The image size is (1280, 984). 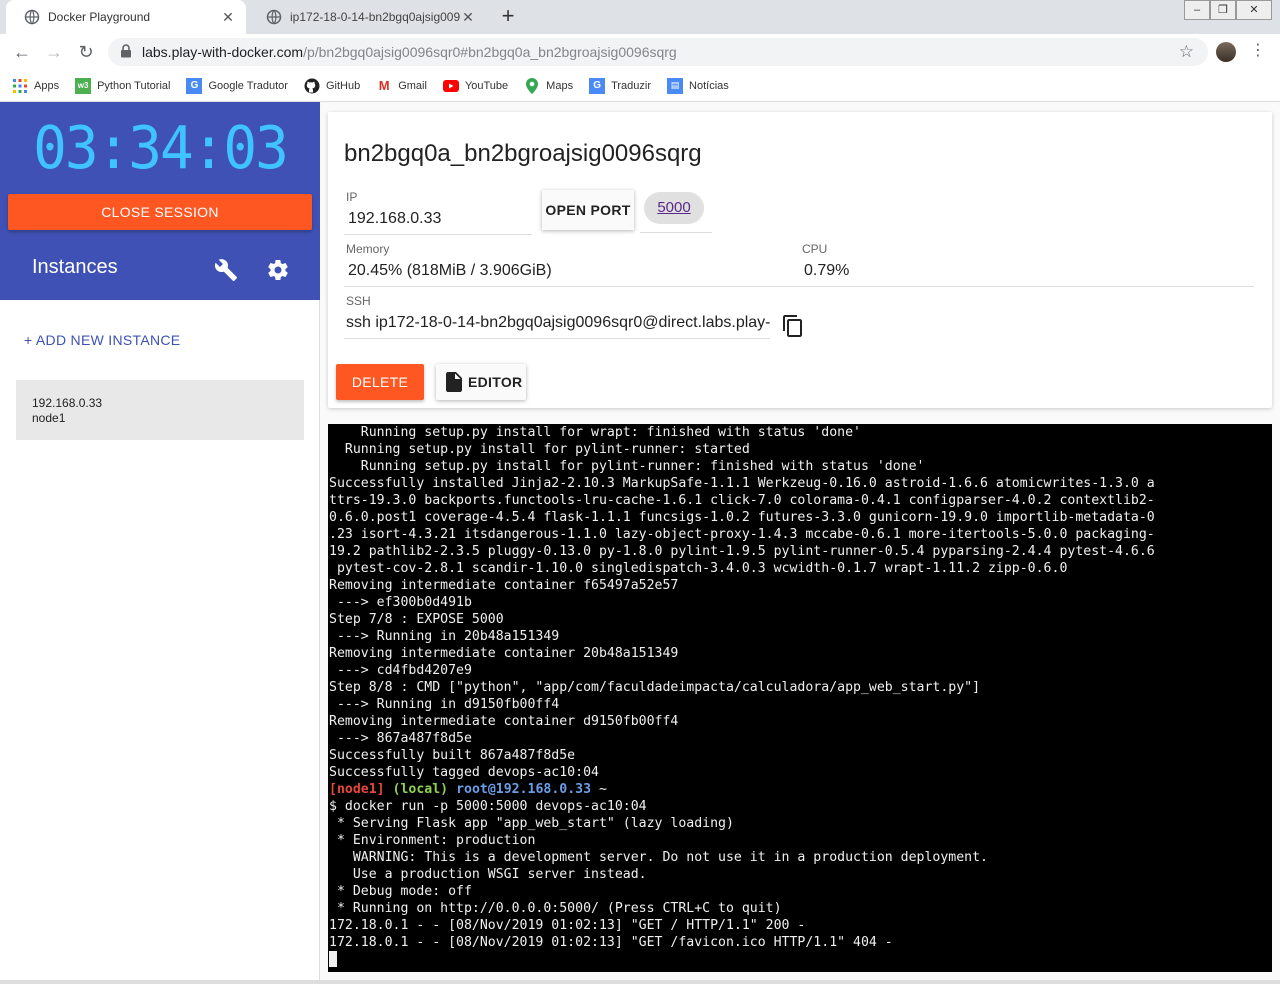 I want to click on close-session-button: CLOSE SESSION, so click(x=160, y=212).